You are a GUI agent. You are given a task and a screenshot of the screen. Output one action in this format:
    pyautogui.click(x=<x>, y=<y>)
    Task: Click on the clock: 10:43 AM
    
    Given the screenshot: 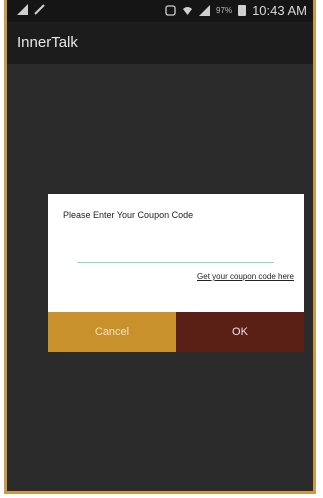 What is the action you would take?
    pyautogui.click(x=279, y=10)
    